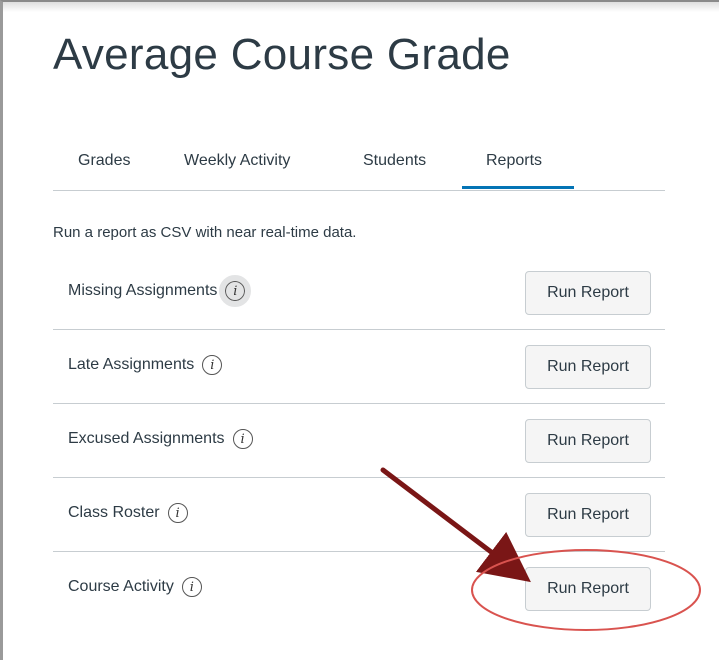 The height and width of the screenshot is (662, 721). What do you see at coordinates (282, 54) in the screenshot?
I see `page-title: Average Course Grade` at bounding box center [282, 54].